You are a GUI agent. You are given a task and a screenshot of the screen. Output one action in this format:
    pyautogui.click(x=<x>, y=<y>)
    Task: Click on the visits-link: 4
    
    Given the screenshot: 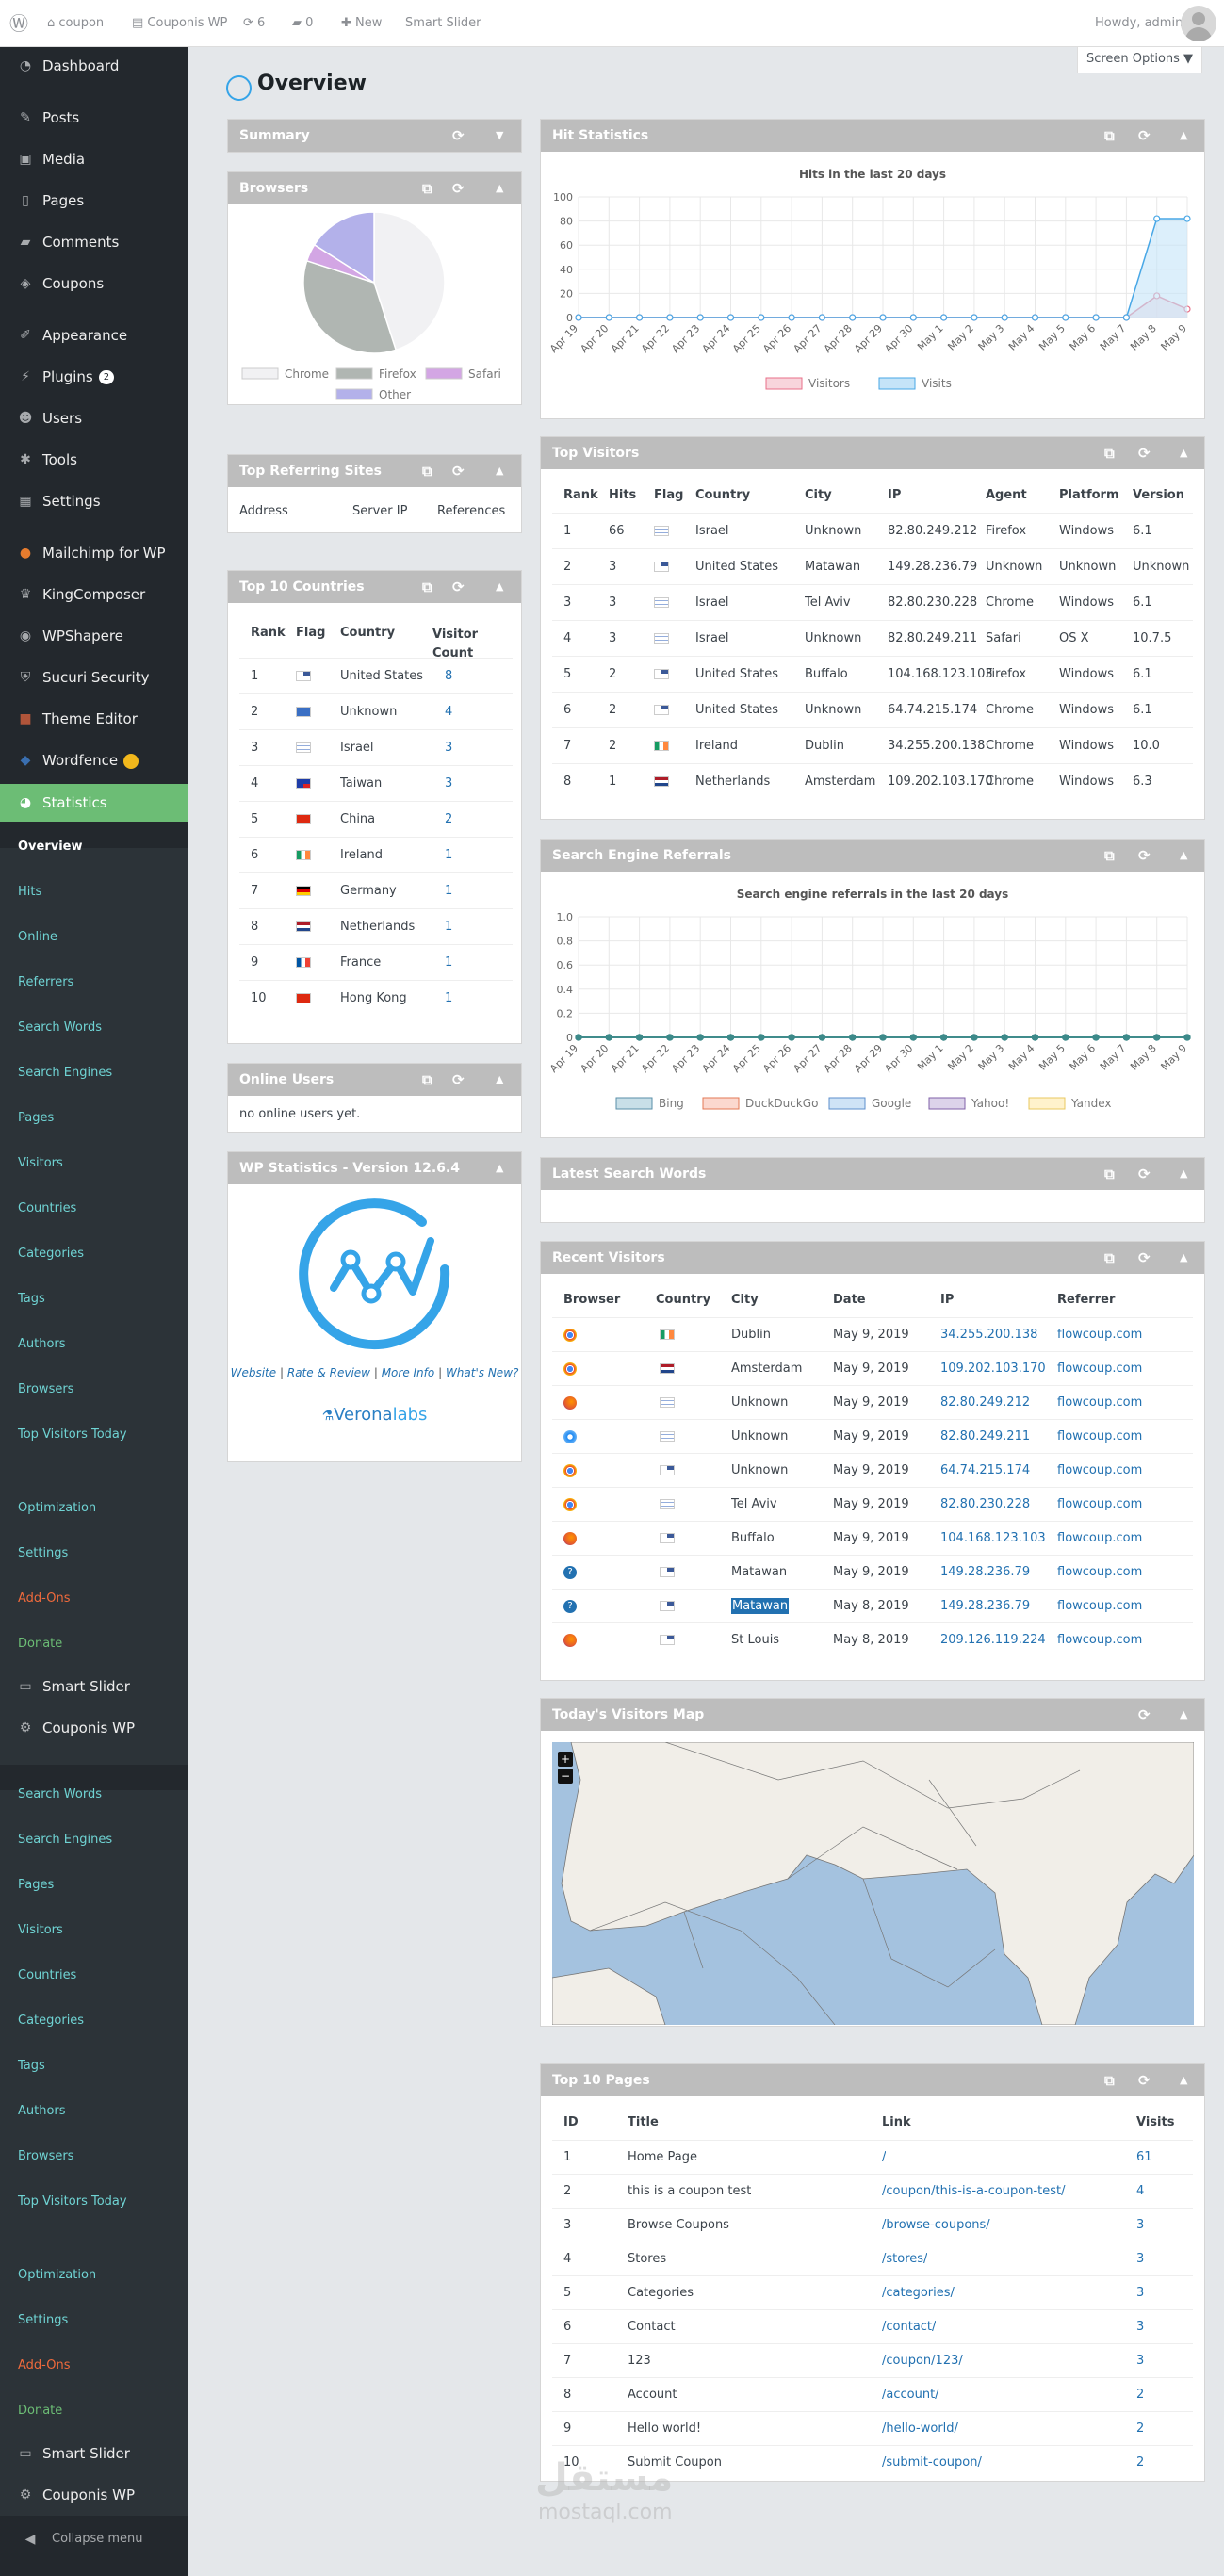 What is the action you would take?
    pyautogui.click(x=1140, y=2192)
    